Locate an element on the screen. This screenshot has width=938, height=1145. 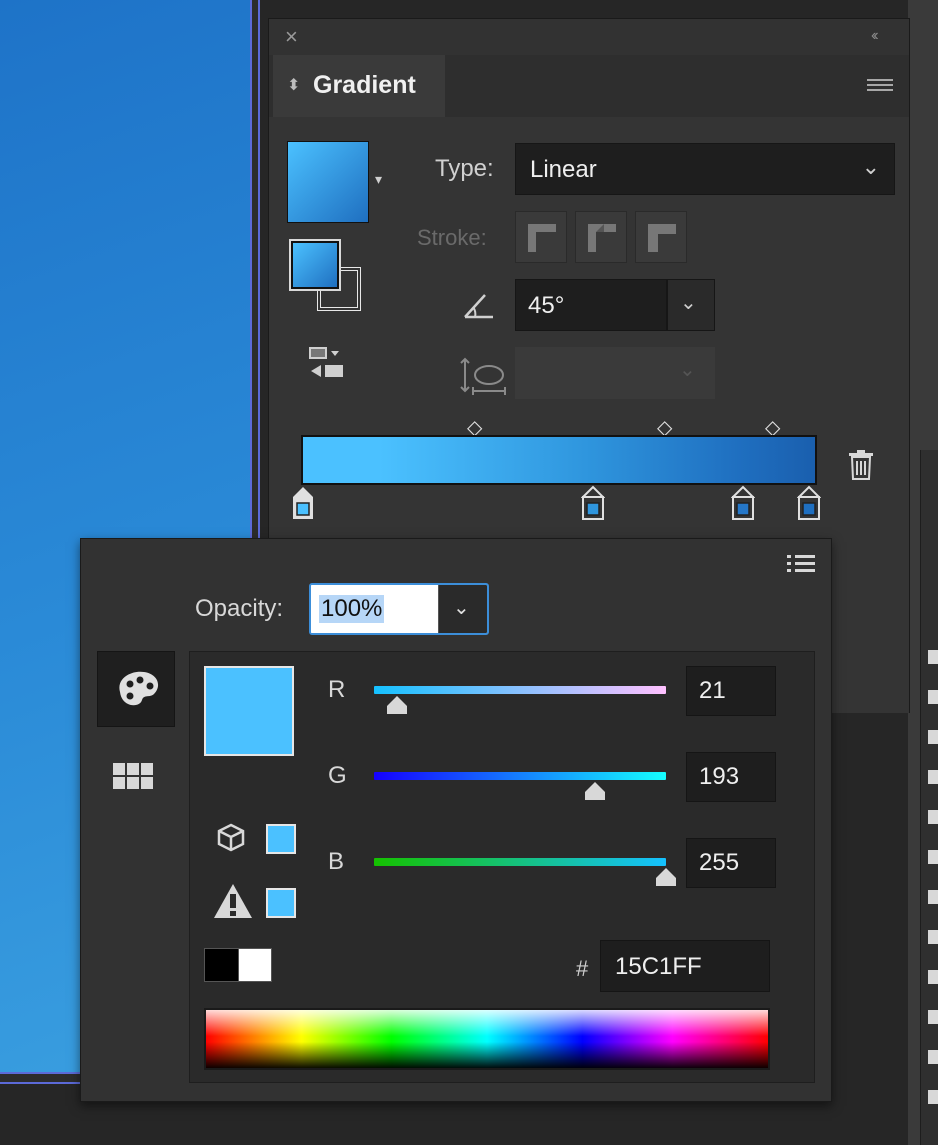
color-mode-button is located at coordinates (136, 689).